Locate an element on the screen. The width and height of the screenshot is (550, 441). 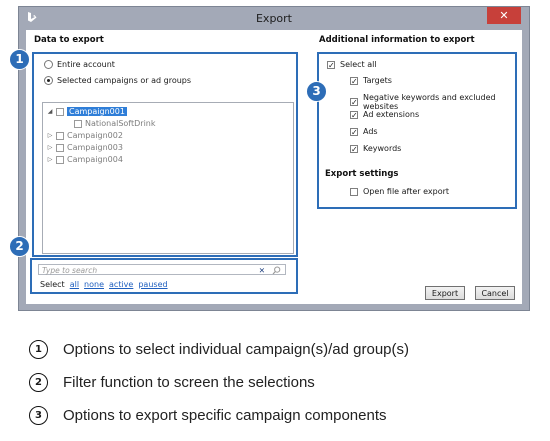
radio-selected-campaigns: Selected campaigns or ad groups is located at coordinates (117, 80).